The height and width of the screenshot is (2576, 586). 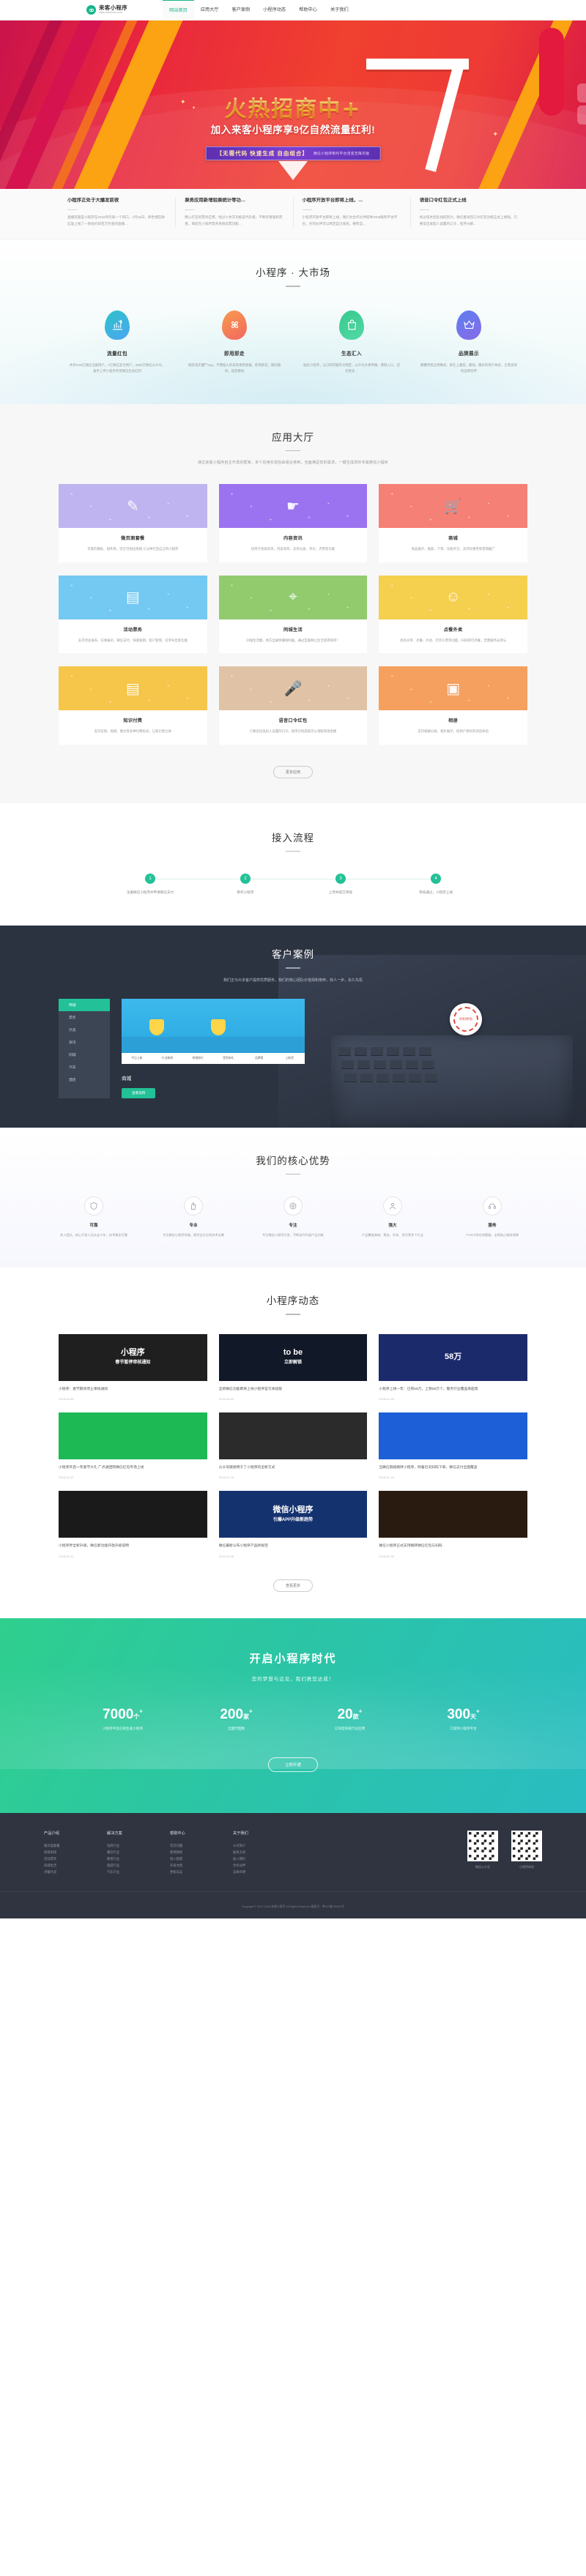 What do you see at coordinates (265, 1852) in the screenshot?
I see `footer-link: 联系方式` at bounding box center [265, 1852].